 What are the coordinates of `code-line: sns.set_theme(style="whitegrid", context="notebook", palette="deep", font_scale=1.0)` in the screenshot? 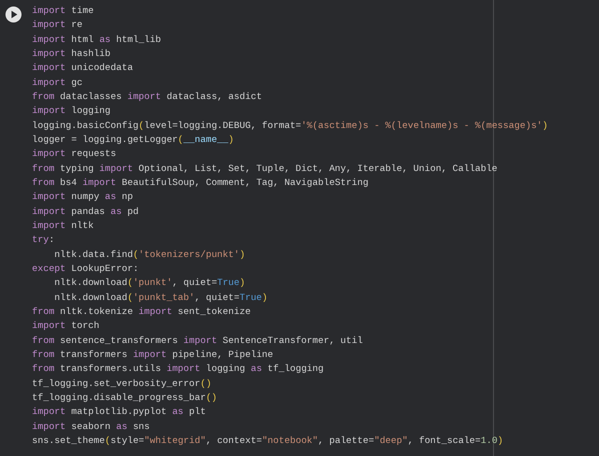 It's located at (268, 441).